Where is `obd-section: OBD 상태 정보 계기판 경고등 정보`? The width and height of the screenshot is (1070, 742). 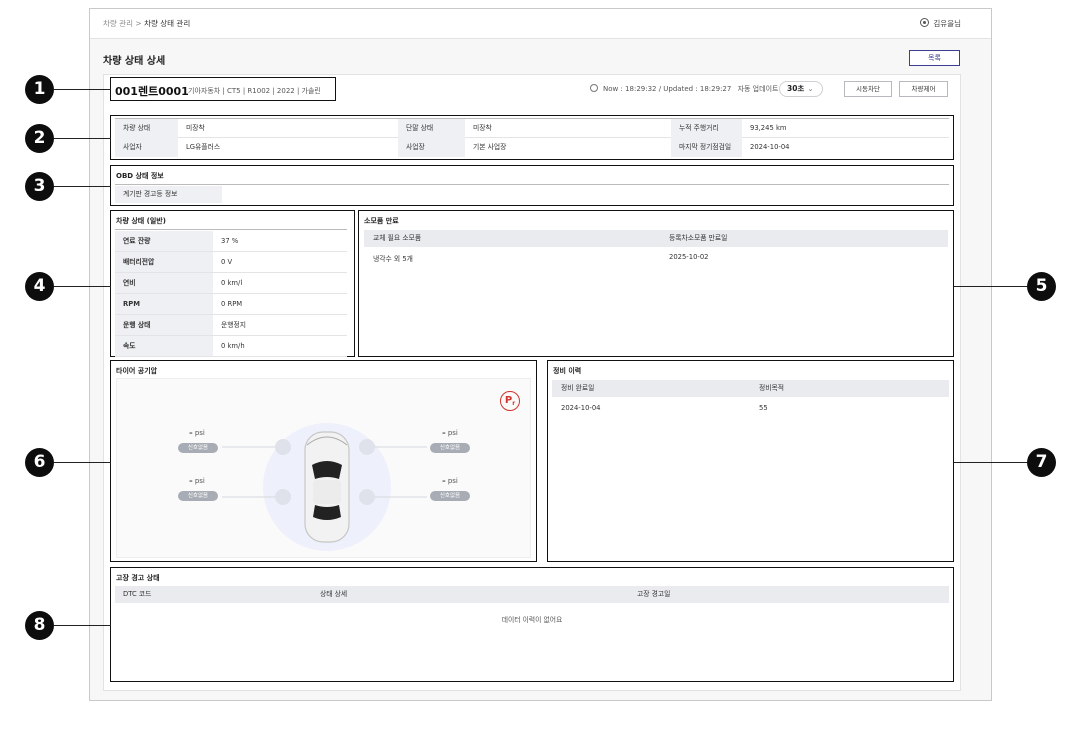 obd-section: OBD 상태 정보 계기판 경고등 정보 is located at coordinates (532, 185).